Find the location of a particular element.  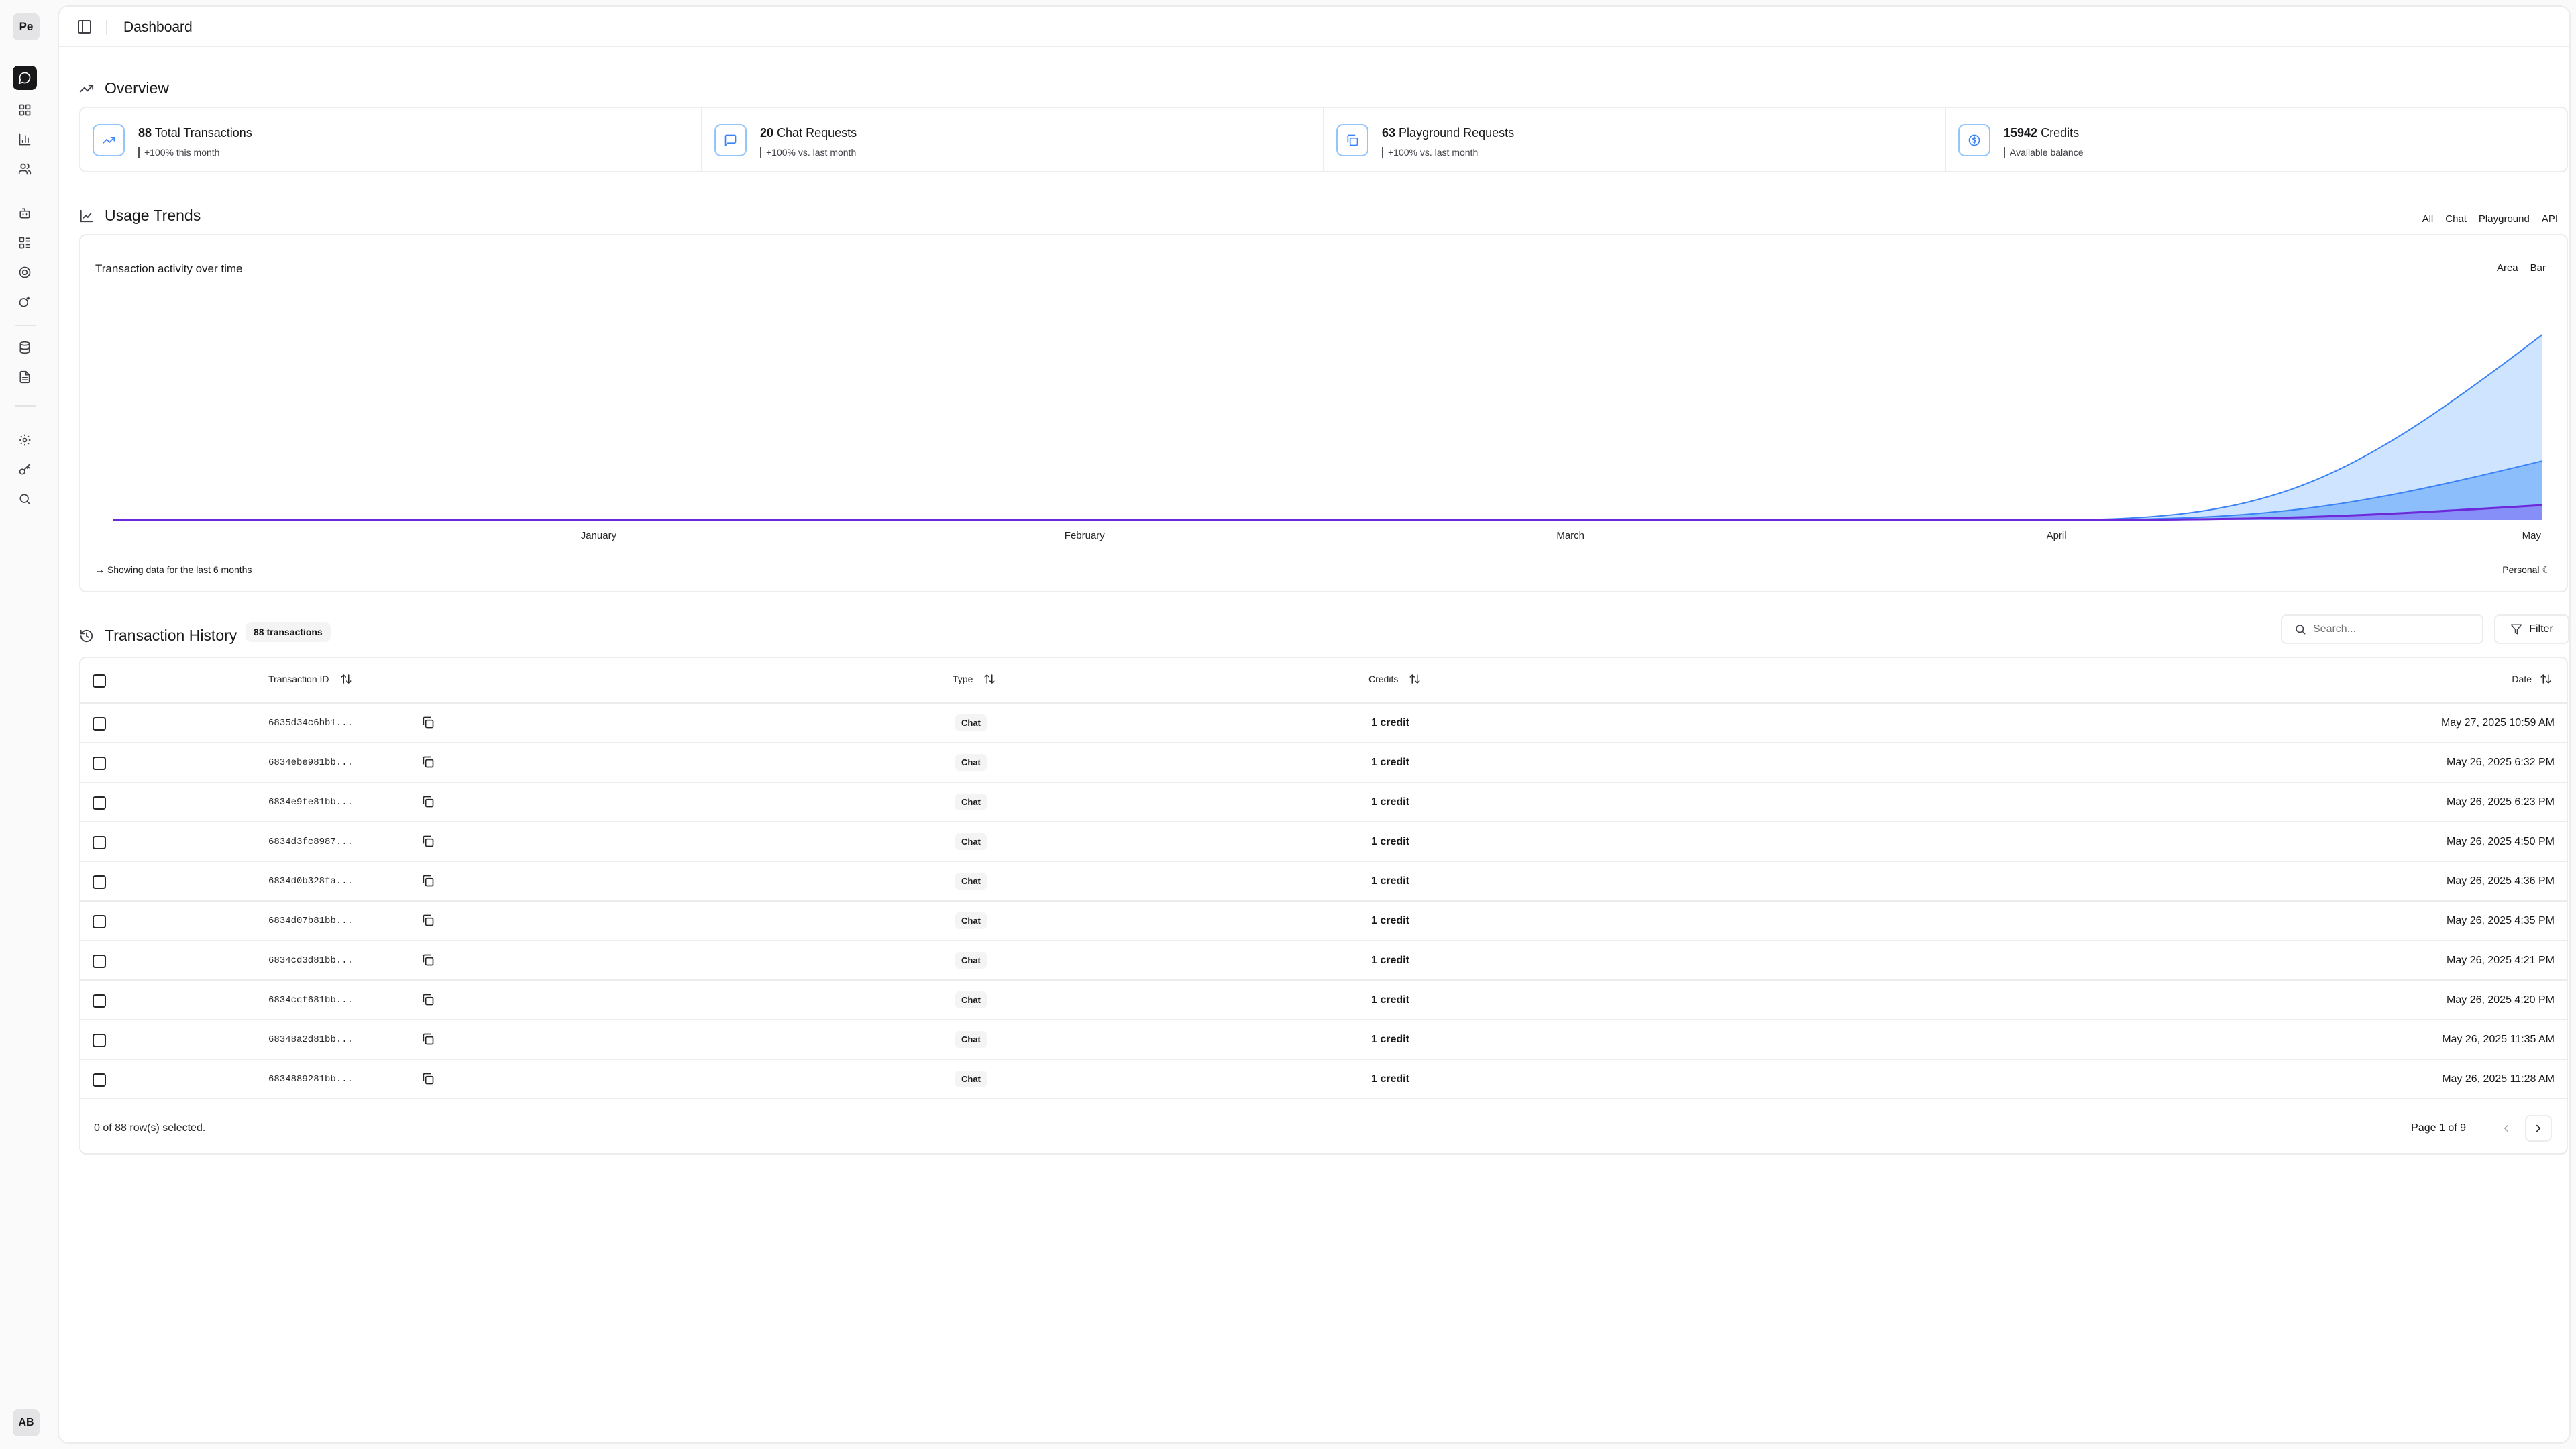

date-value: May 26, 2025 6:23 PM is located at coordinates (2501, 802).